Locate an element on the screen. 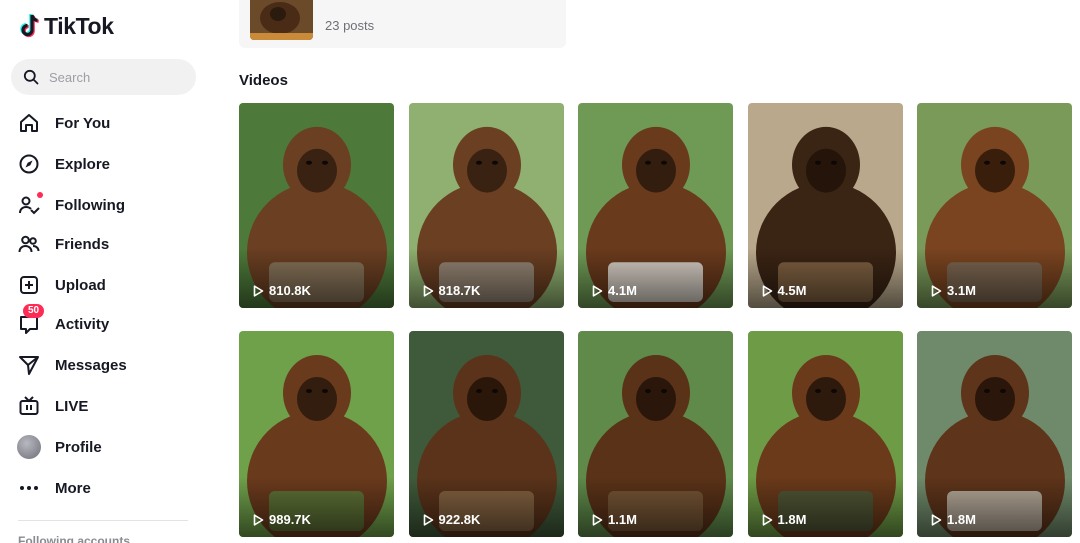  nav-label: Following is located at coordinates (90, 205).